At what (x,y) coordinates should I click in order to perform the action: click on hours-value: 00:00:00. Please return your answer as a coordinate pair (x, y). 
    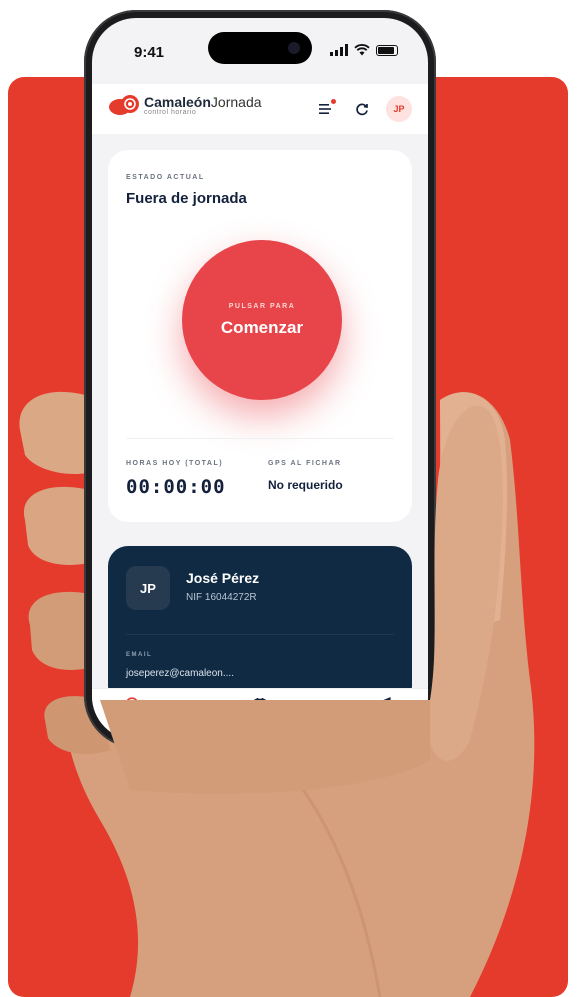
    Looking at the image, I should click on (176, 487).